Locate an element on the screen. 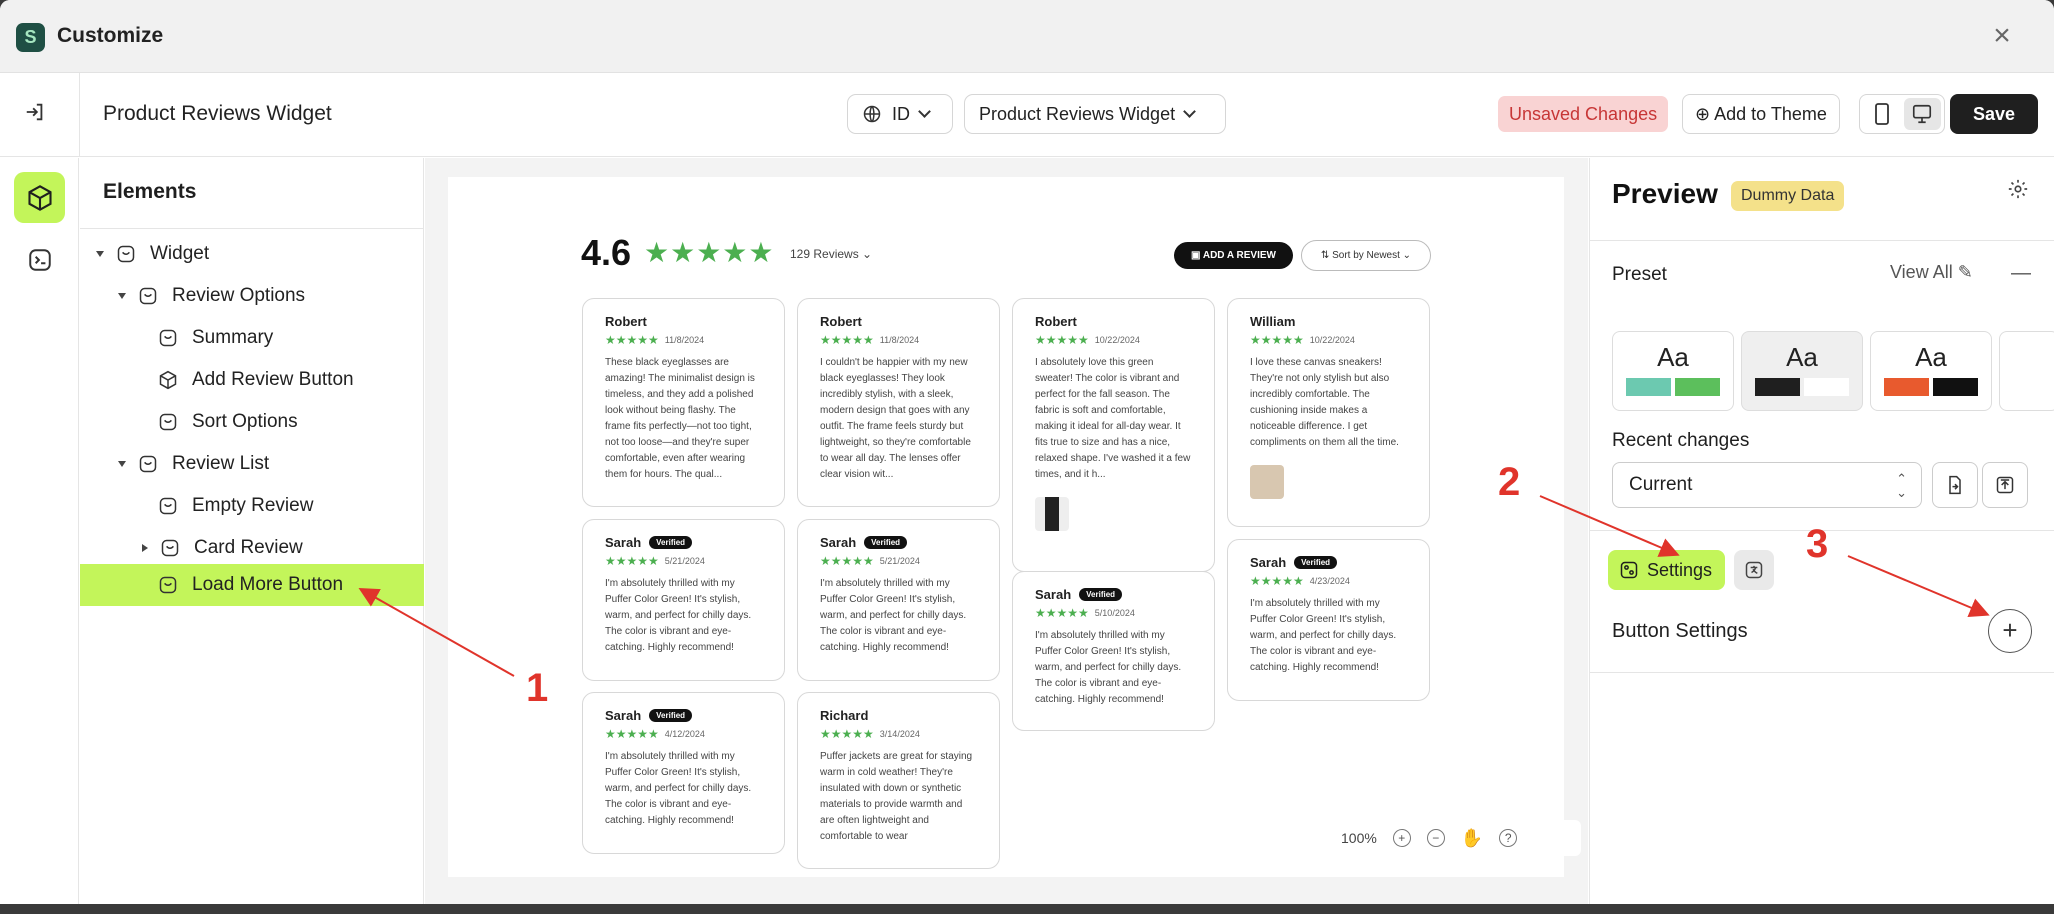 The height and width of the screenshot is (914, 2054). annotation-2: 2 is located at coordinates (1509, 482).